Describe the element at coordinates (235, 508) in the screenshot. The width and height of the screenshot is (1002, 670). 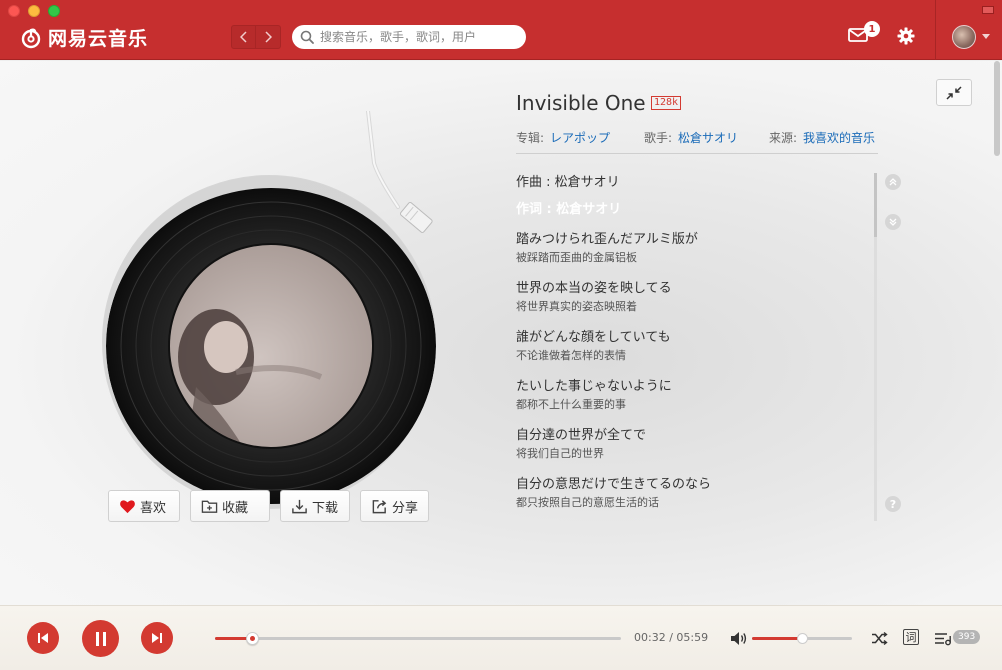
I see `collect-label: 收藏` at that location.